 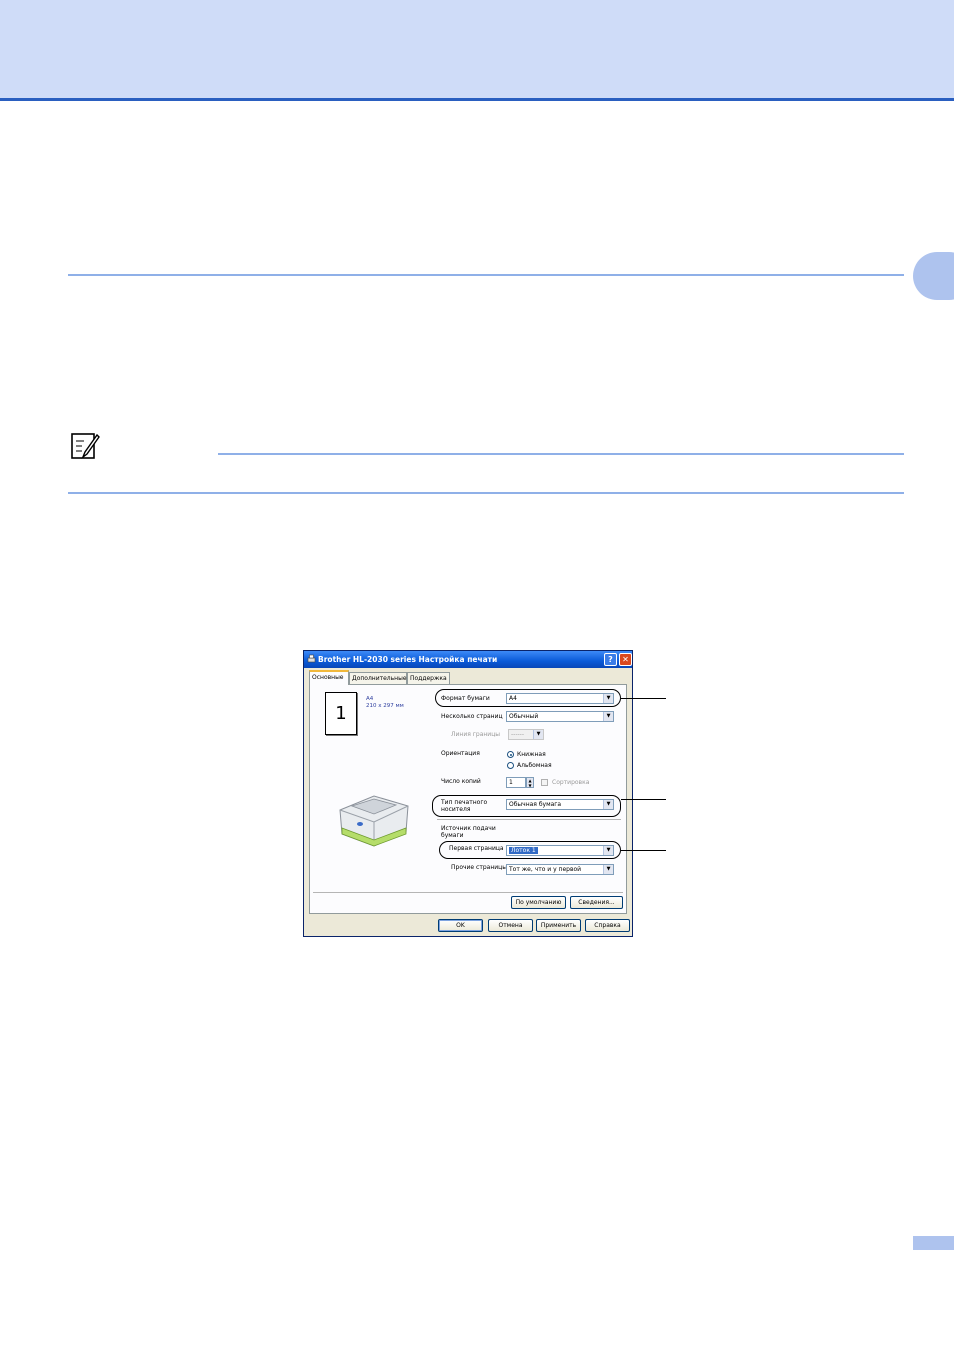 I want to click on default-button: По умолчанию, so click(x=538, y=902).